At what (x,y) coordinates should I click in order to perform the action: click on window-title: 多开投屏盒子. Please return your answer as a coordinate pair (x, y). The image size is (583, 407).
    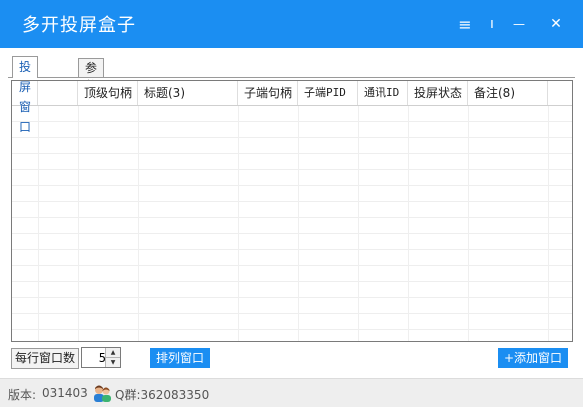
    Looking at the image, I should click on (79, 25).